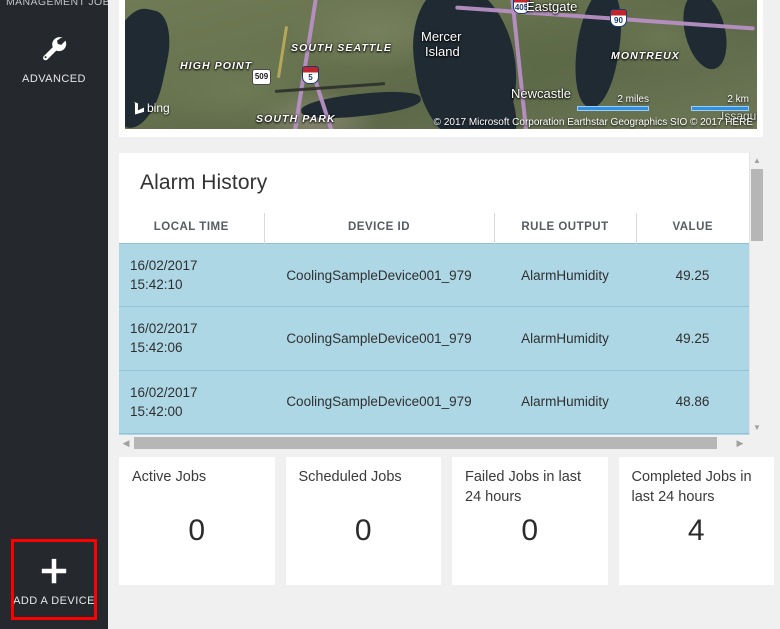 Image resolution: width=780 pixels, height=629 pixels. What do you see at coordinates (54, 600) in the screenshot?
I see `sidebar-item-add-a-device-label: ADD A DEVICE` at bounding box center [54, 600].